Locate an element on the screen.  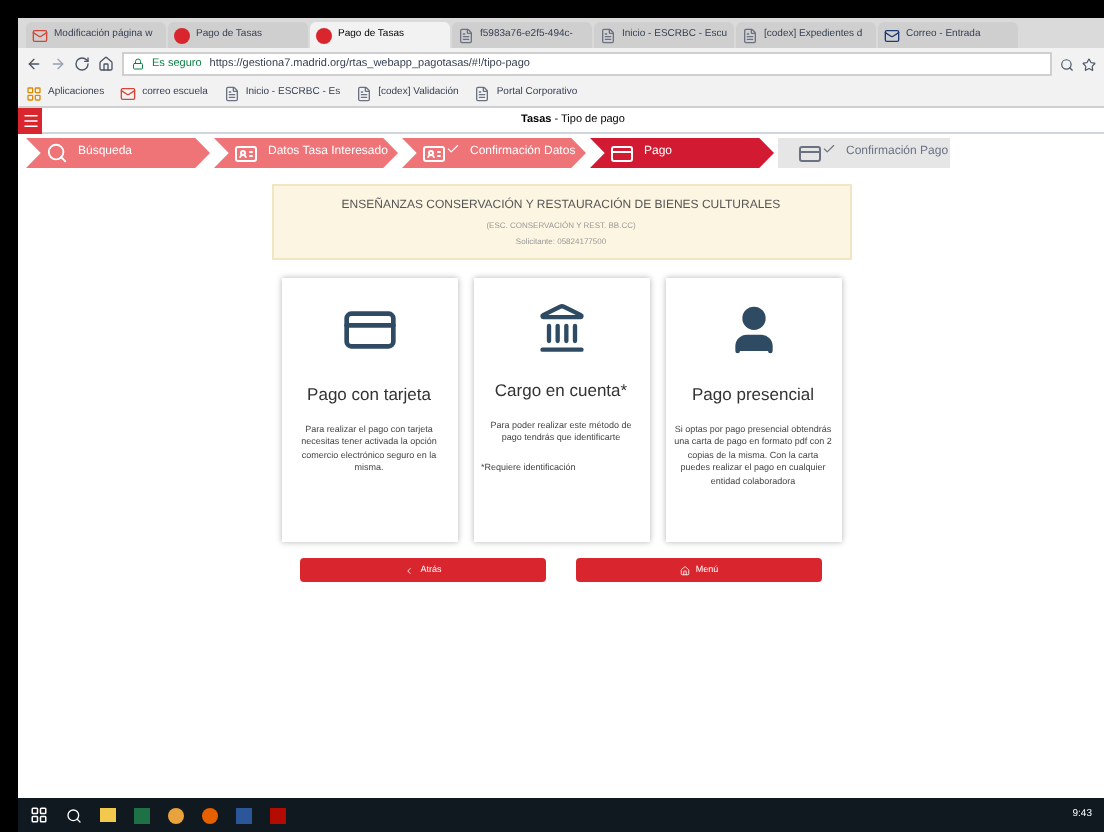
menu-icon is located at coordinates (30, 120).